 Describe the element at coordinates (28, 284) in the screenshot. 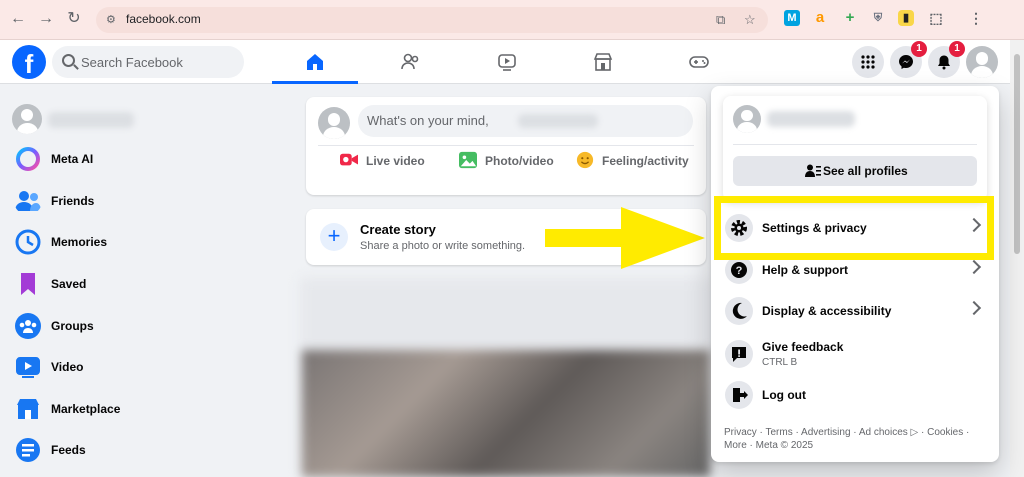

I see `saved-icon` at that location.